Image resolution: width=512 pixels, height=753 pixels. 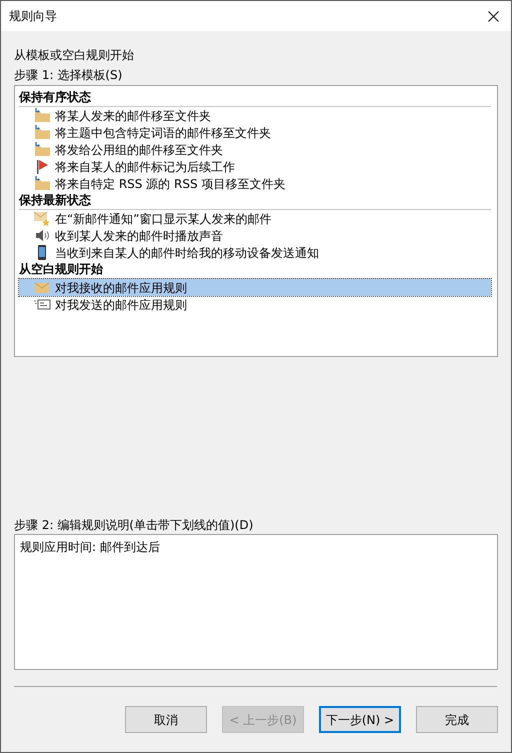 What do you see at coordinates (457, 719) in the screenshot?
I see `dialog-button: 完成` at bounding box center [457, 719].